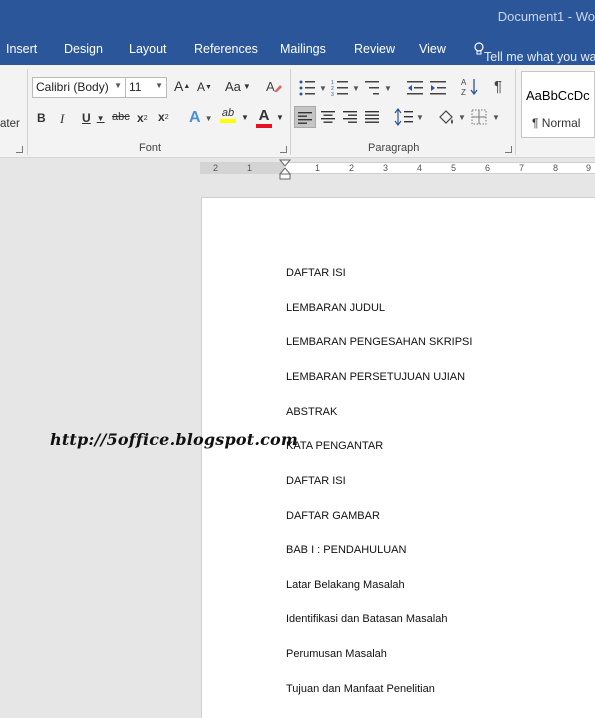 The image size is (595, 718). What do you see at coordinates (454, 168) in the screenshot?
I see `ruler-number: 5` at bounding box center [454, 168].